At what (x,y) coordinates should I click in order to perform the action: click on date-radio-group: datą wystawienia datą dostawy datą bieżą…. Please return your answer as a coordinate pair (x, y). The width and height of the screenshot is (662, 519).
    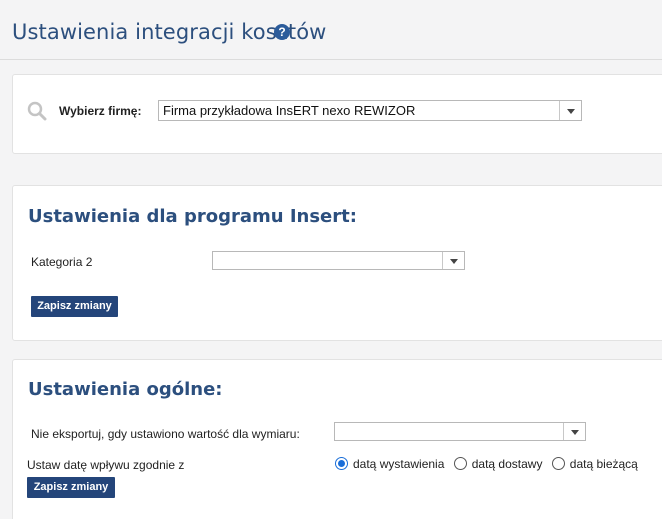
    Looking at the image, I should click on (489, 464).